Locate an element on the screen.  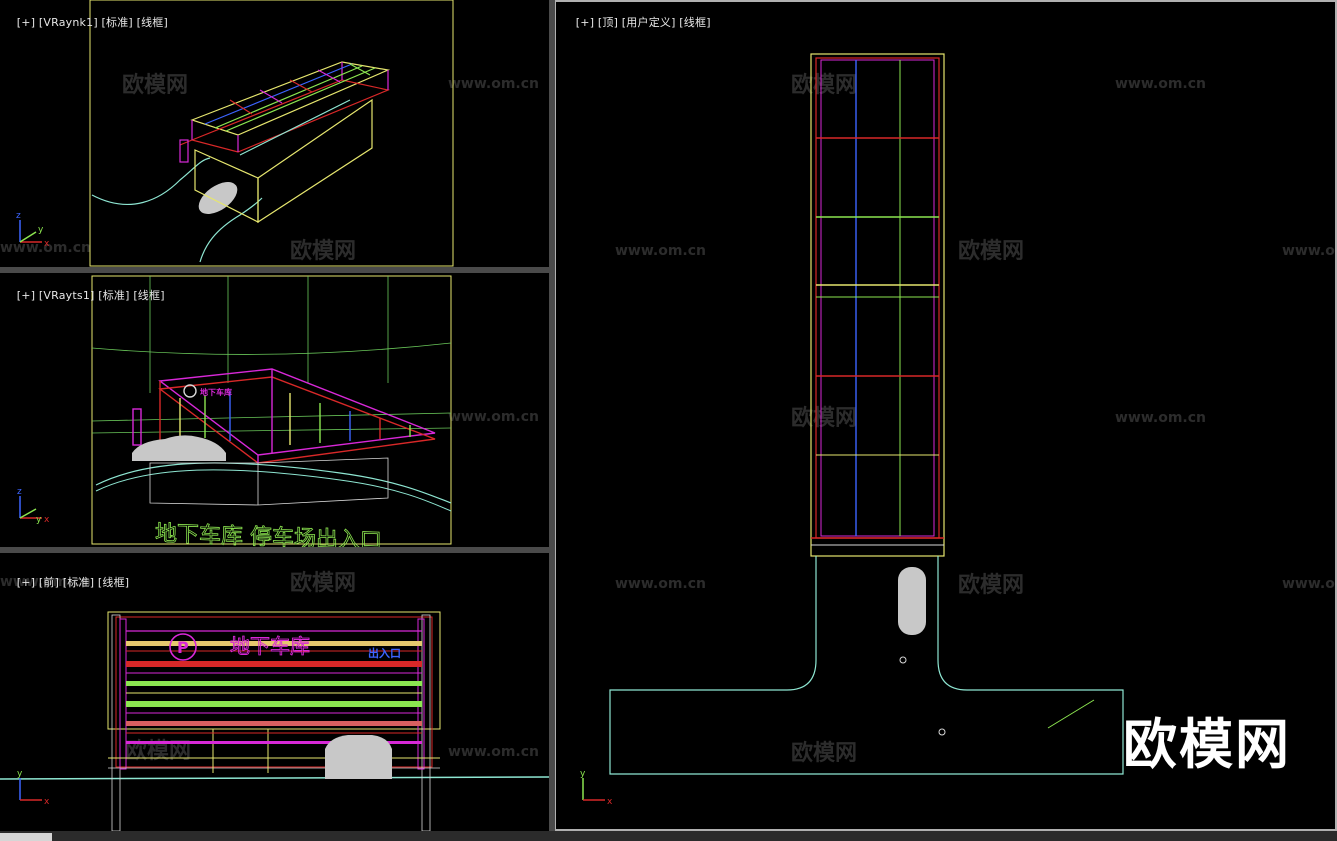
viewport-camera-menu: [VRayts1] is located at coordinates (67, 295).